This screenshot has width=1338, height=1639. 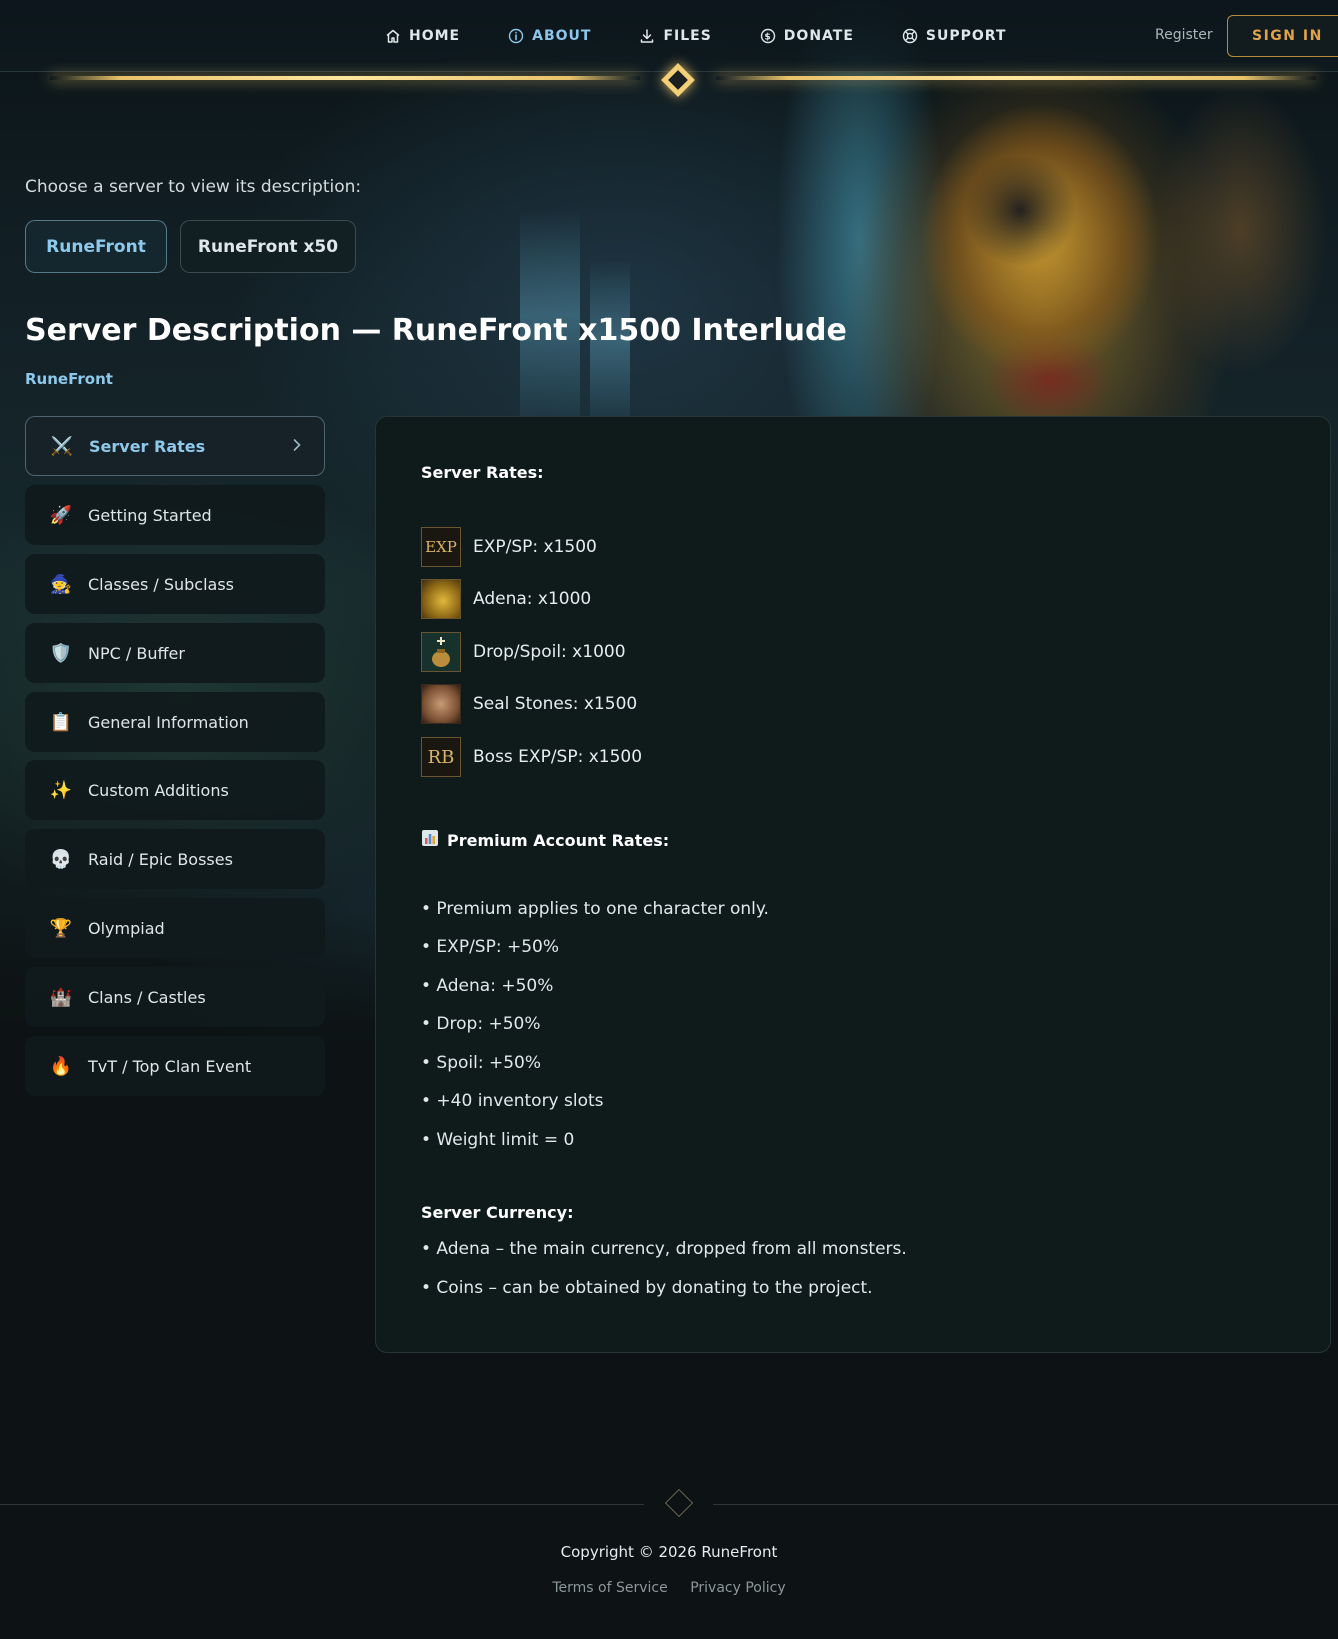 I want to click on adena-coins-icon, so click(x=441, y=599).